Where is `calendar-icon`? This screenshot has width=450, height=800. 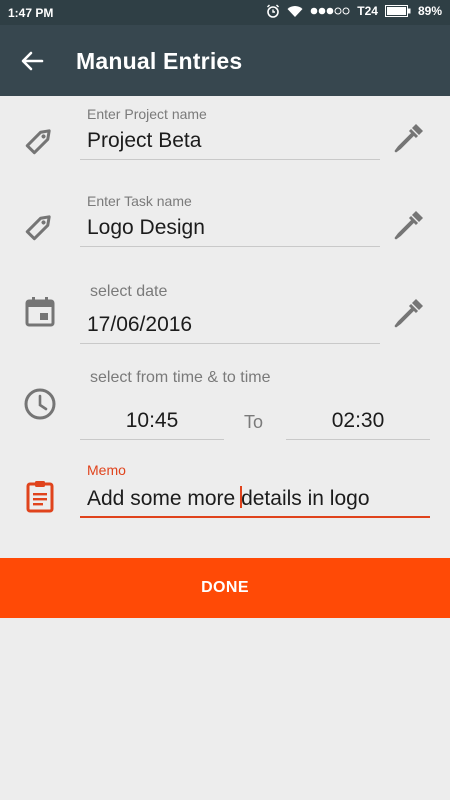
calendar-icon is located at coordinates (40, 312).